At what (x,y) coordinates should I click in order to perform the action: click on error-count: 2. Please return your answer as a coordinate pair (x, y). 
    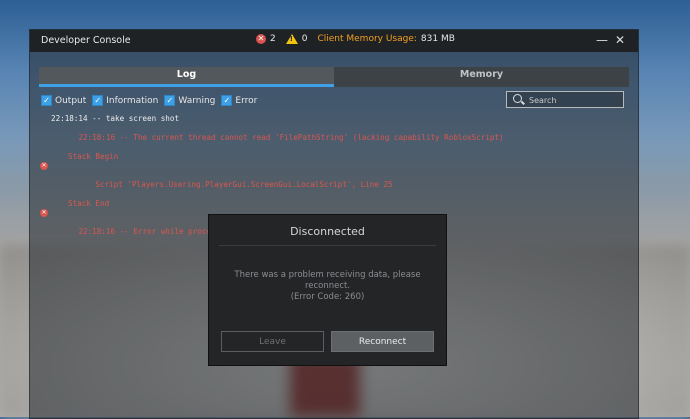
    Looking at the image, I should click on (273, 39).